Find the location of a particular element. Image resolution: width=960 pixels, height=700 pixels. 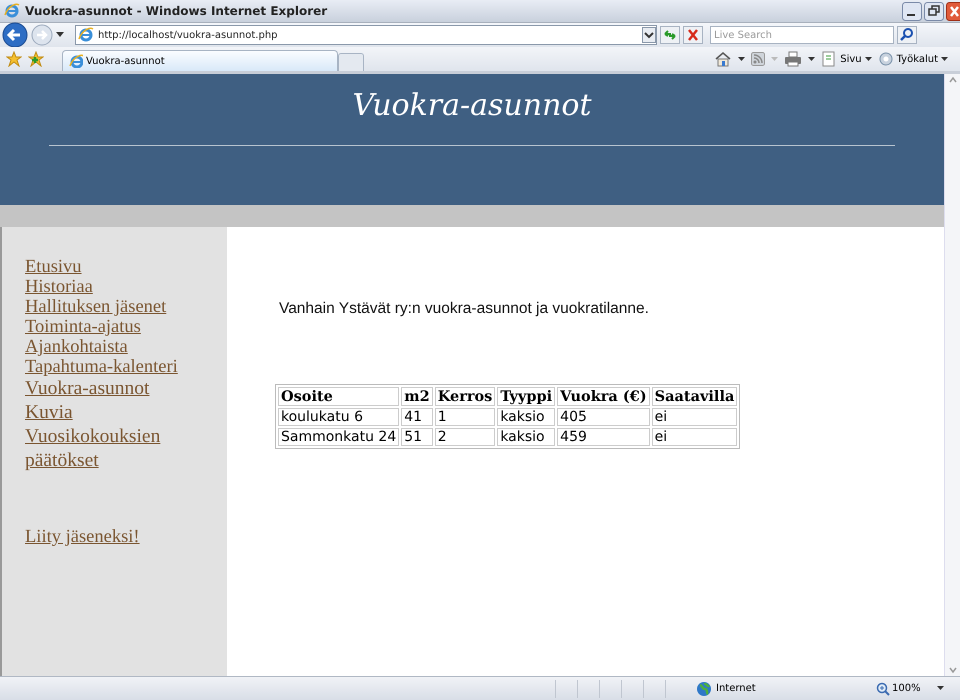

column-header: Vuokra (€) is located at coordinates (603, 396).